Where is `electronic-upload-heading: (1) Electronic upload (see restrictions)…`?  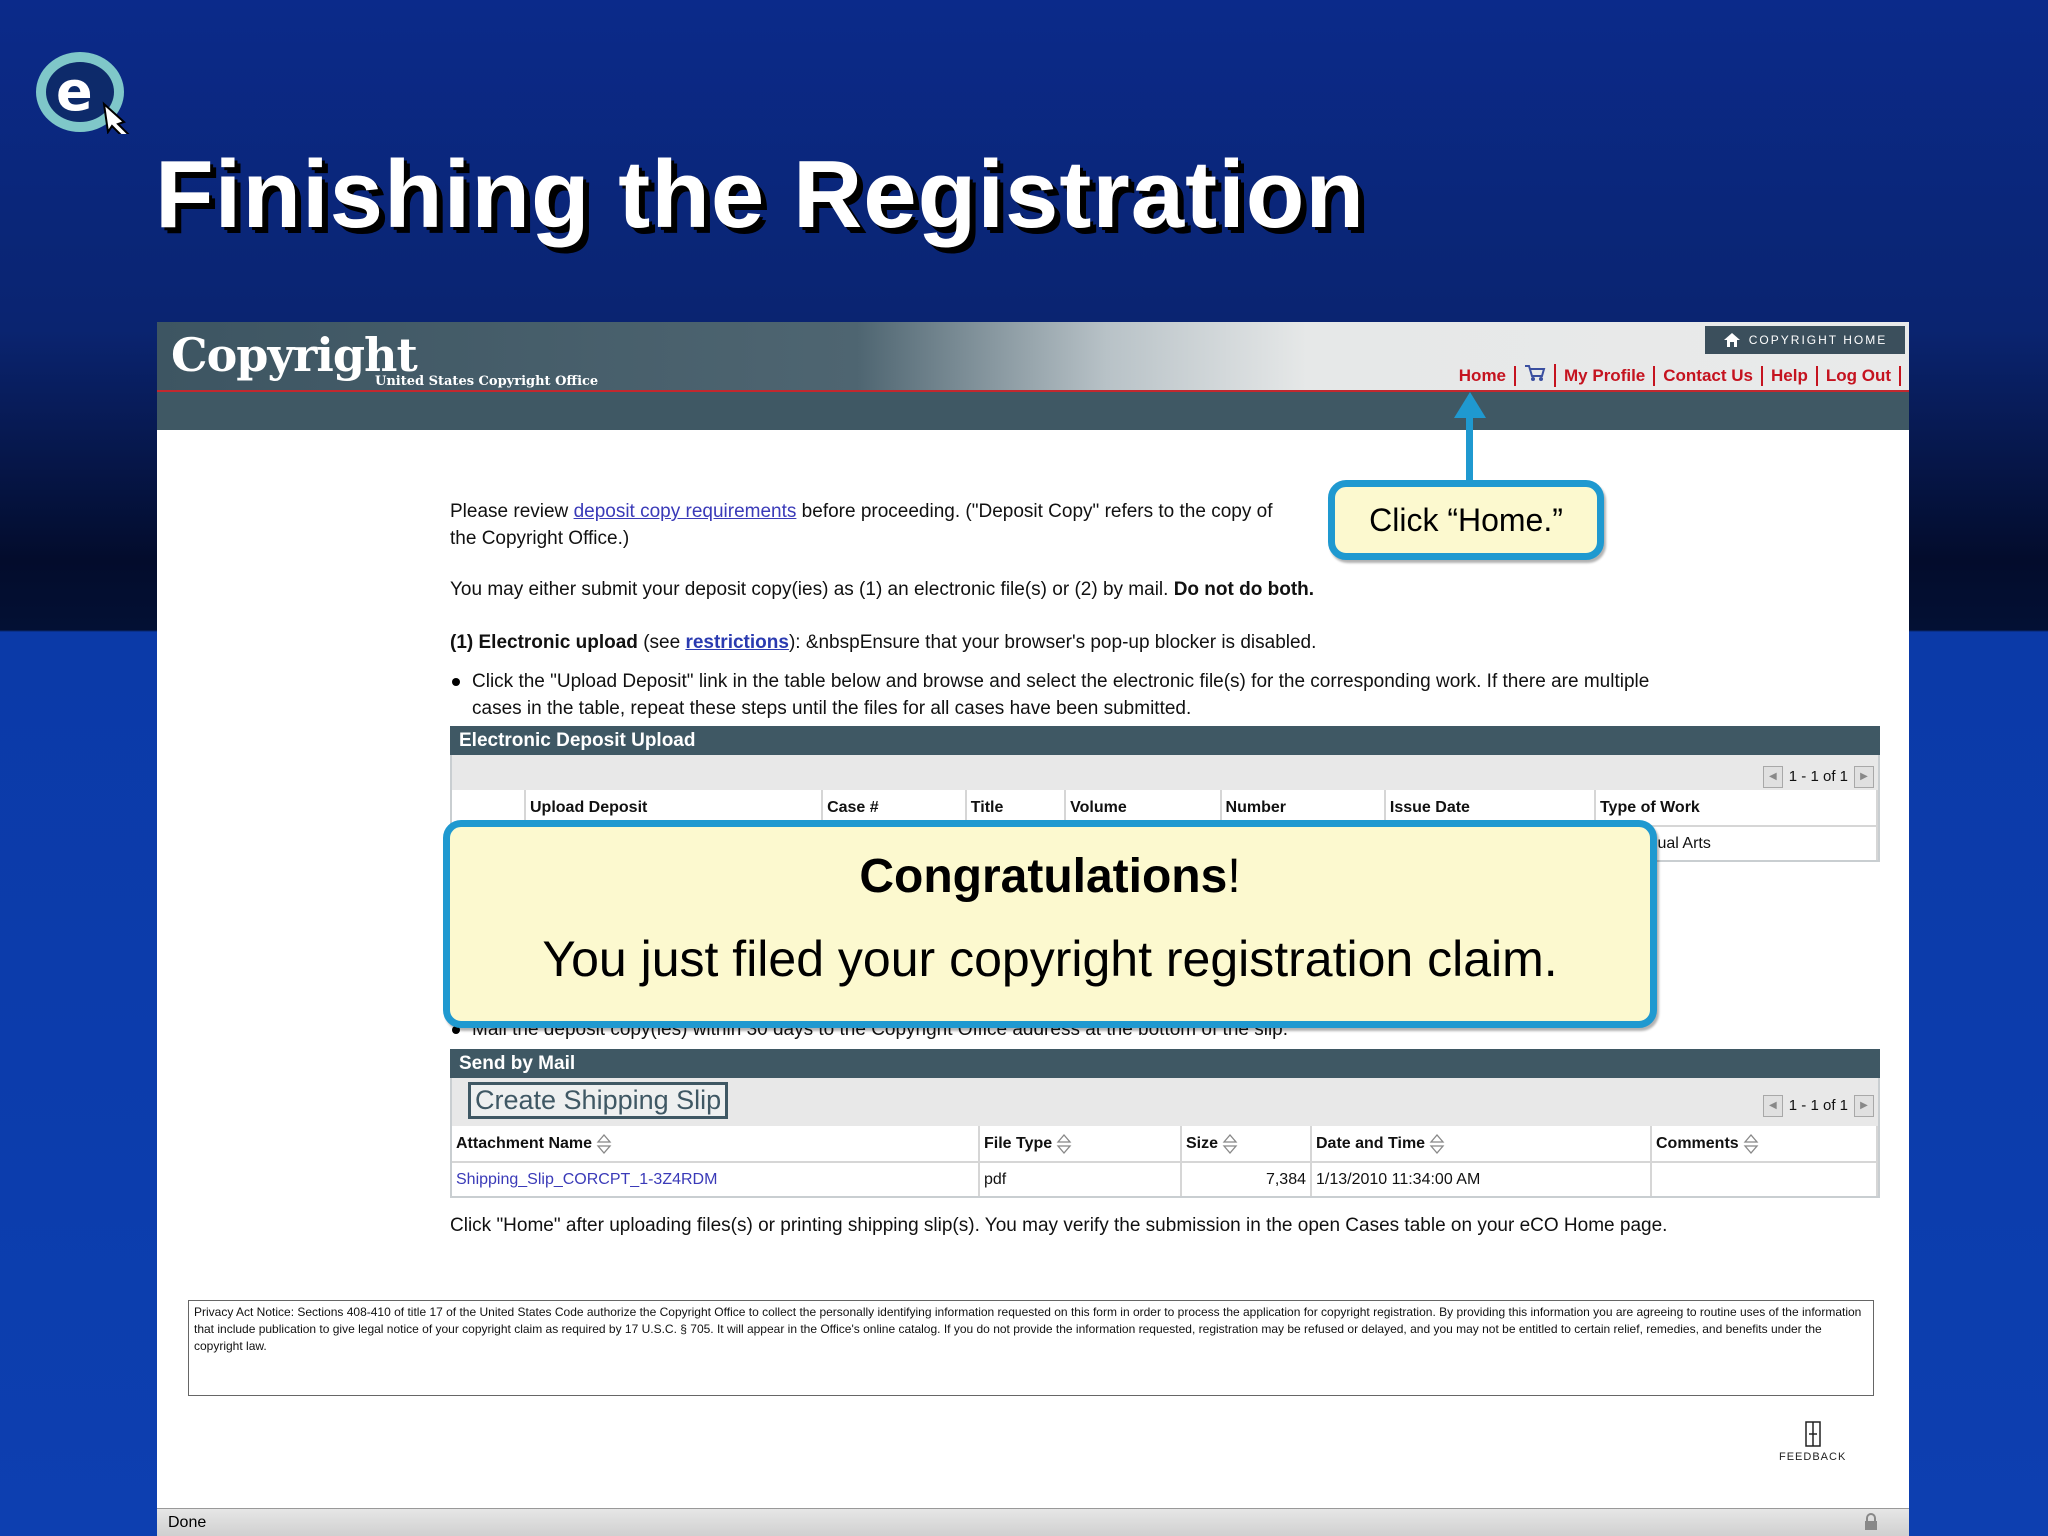
electronic-upload-heading: (1) Electronic upload (see restrictions)… is located at coordinates (1165, 642).